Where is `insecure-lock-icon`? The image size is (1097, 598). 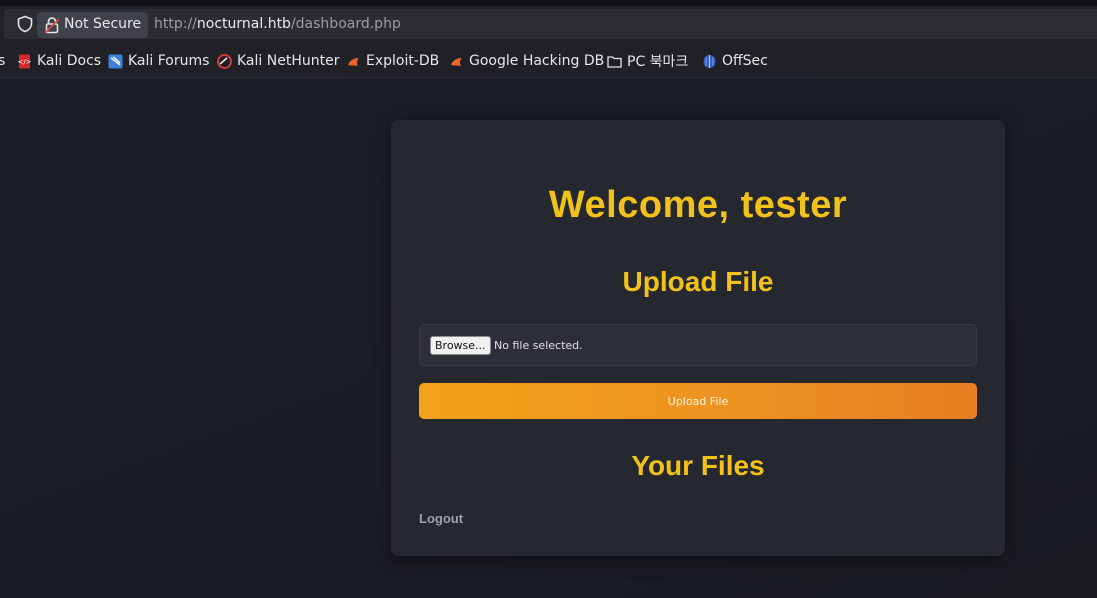 insecure-lock-icon is located at coordinates (52, 25).